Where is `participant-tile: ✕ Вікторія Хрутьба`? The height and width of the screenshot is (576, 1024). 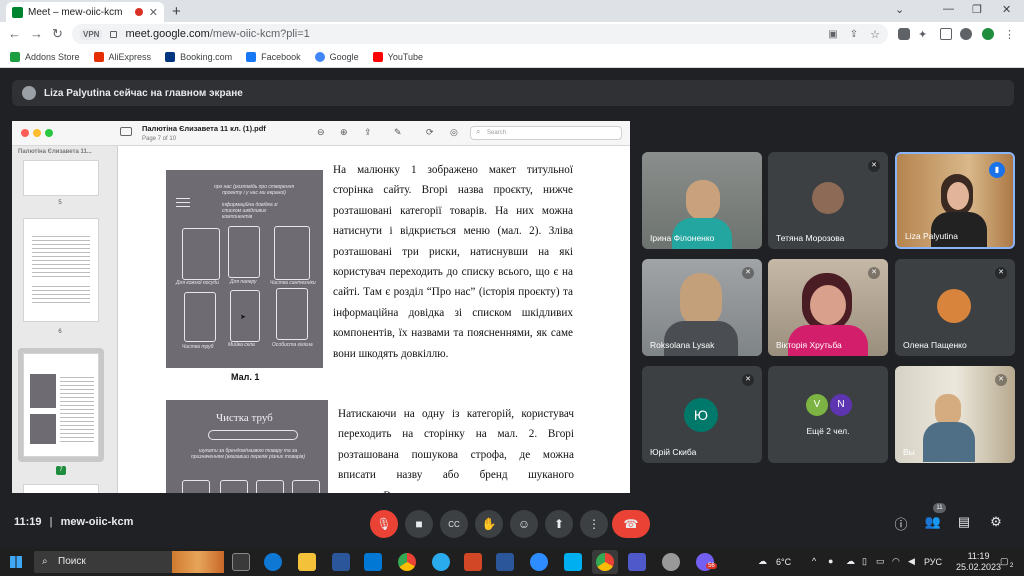
participant-tile: ✕ Вікторія Хрутьба is located at coordinates (828, 307).